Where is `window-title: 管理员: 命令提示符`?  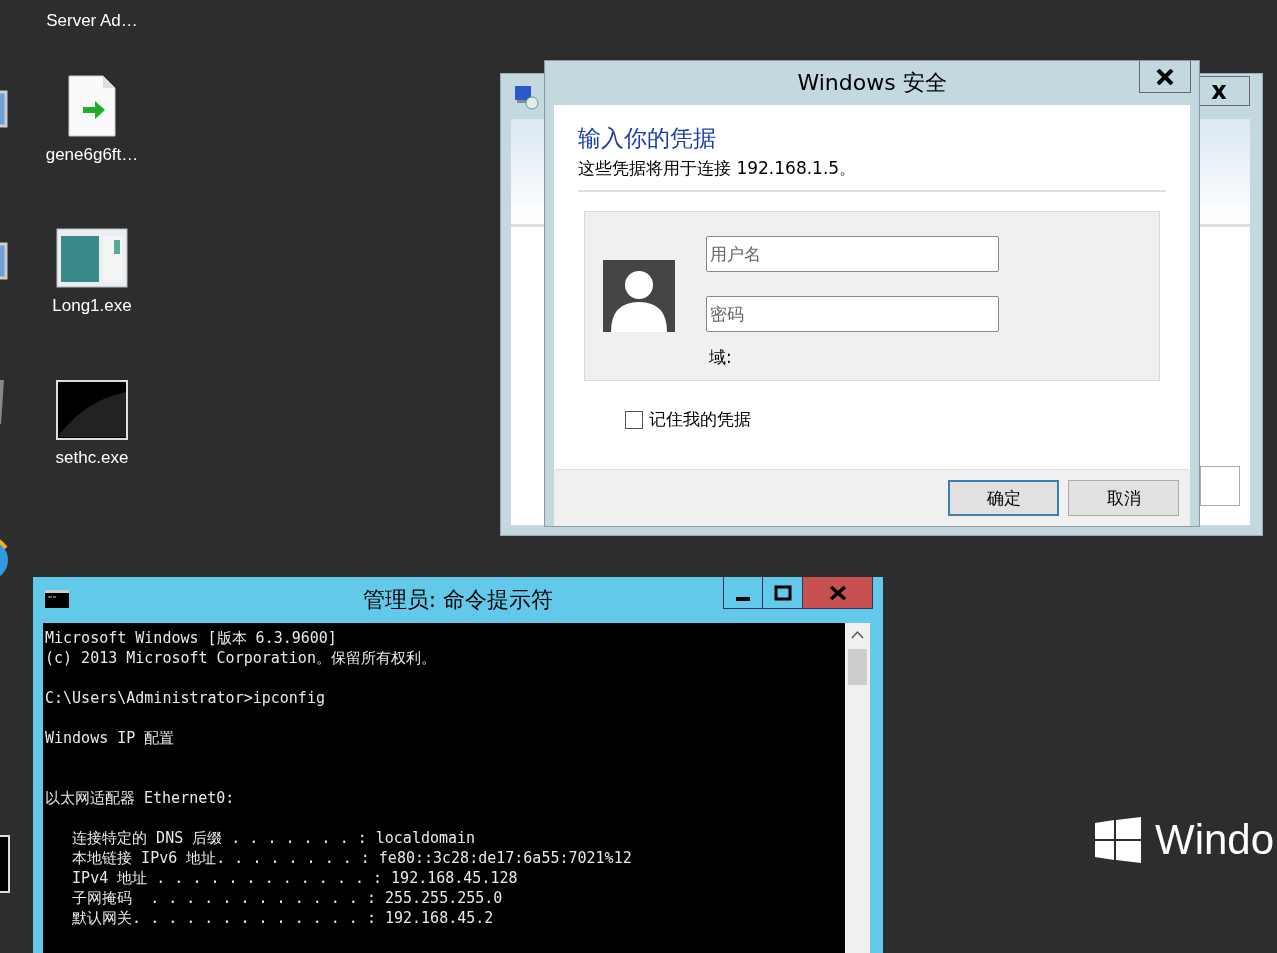 window-title: 管理员: 命令提示符 is located at coordinates (458, 600).